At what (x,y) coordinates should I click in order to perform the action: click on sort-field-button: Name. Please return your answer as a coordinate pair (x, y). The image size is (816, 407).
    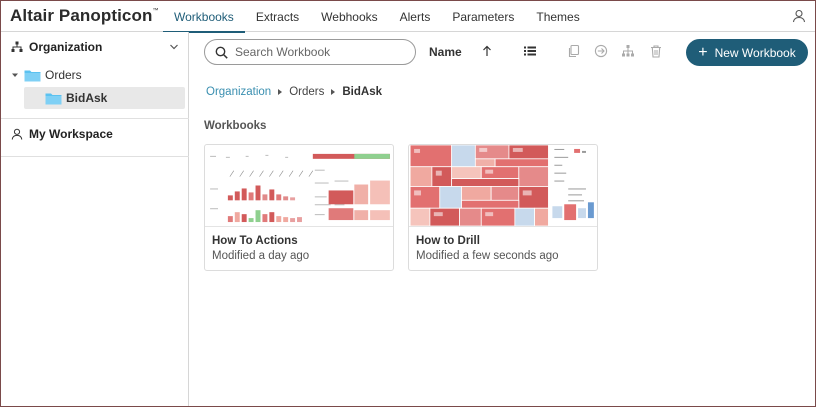
    Looking at the image, I should click on (445, 52).